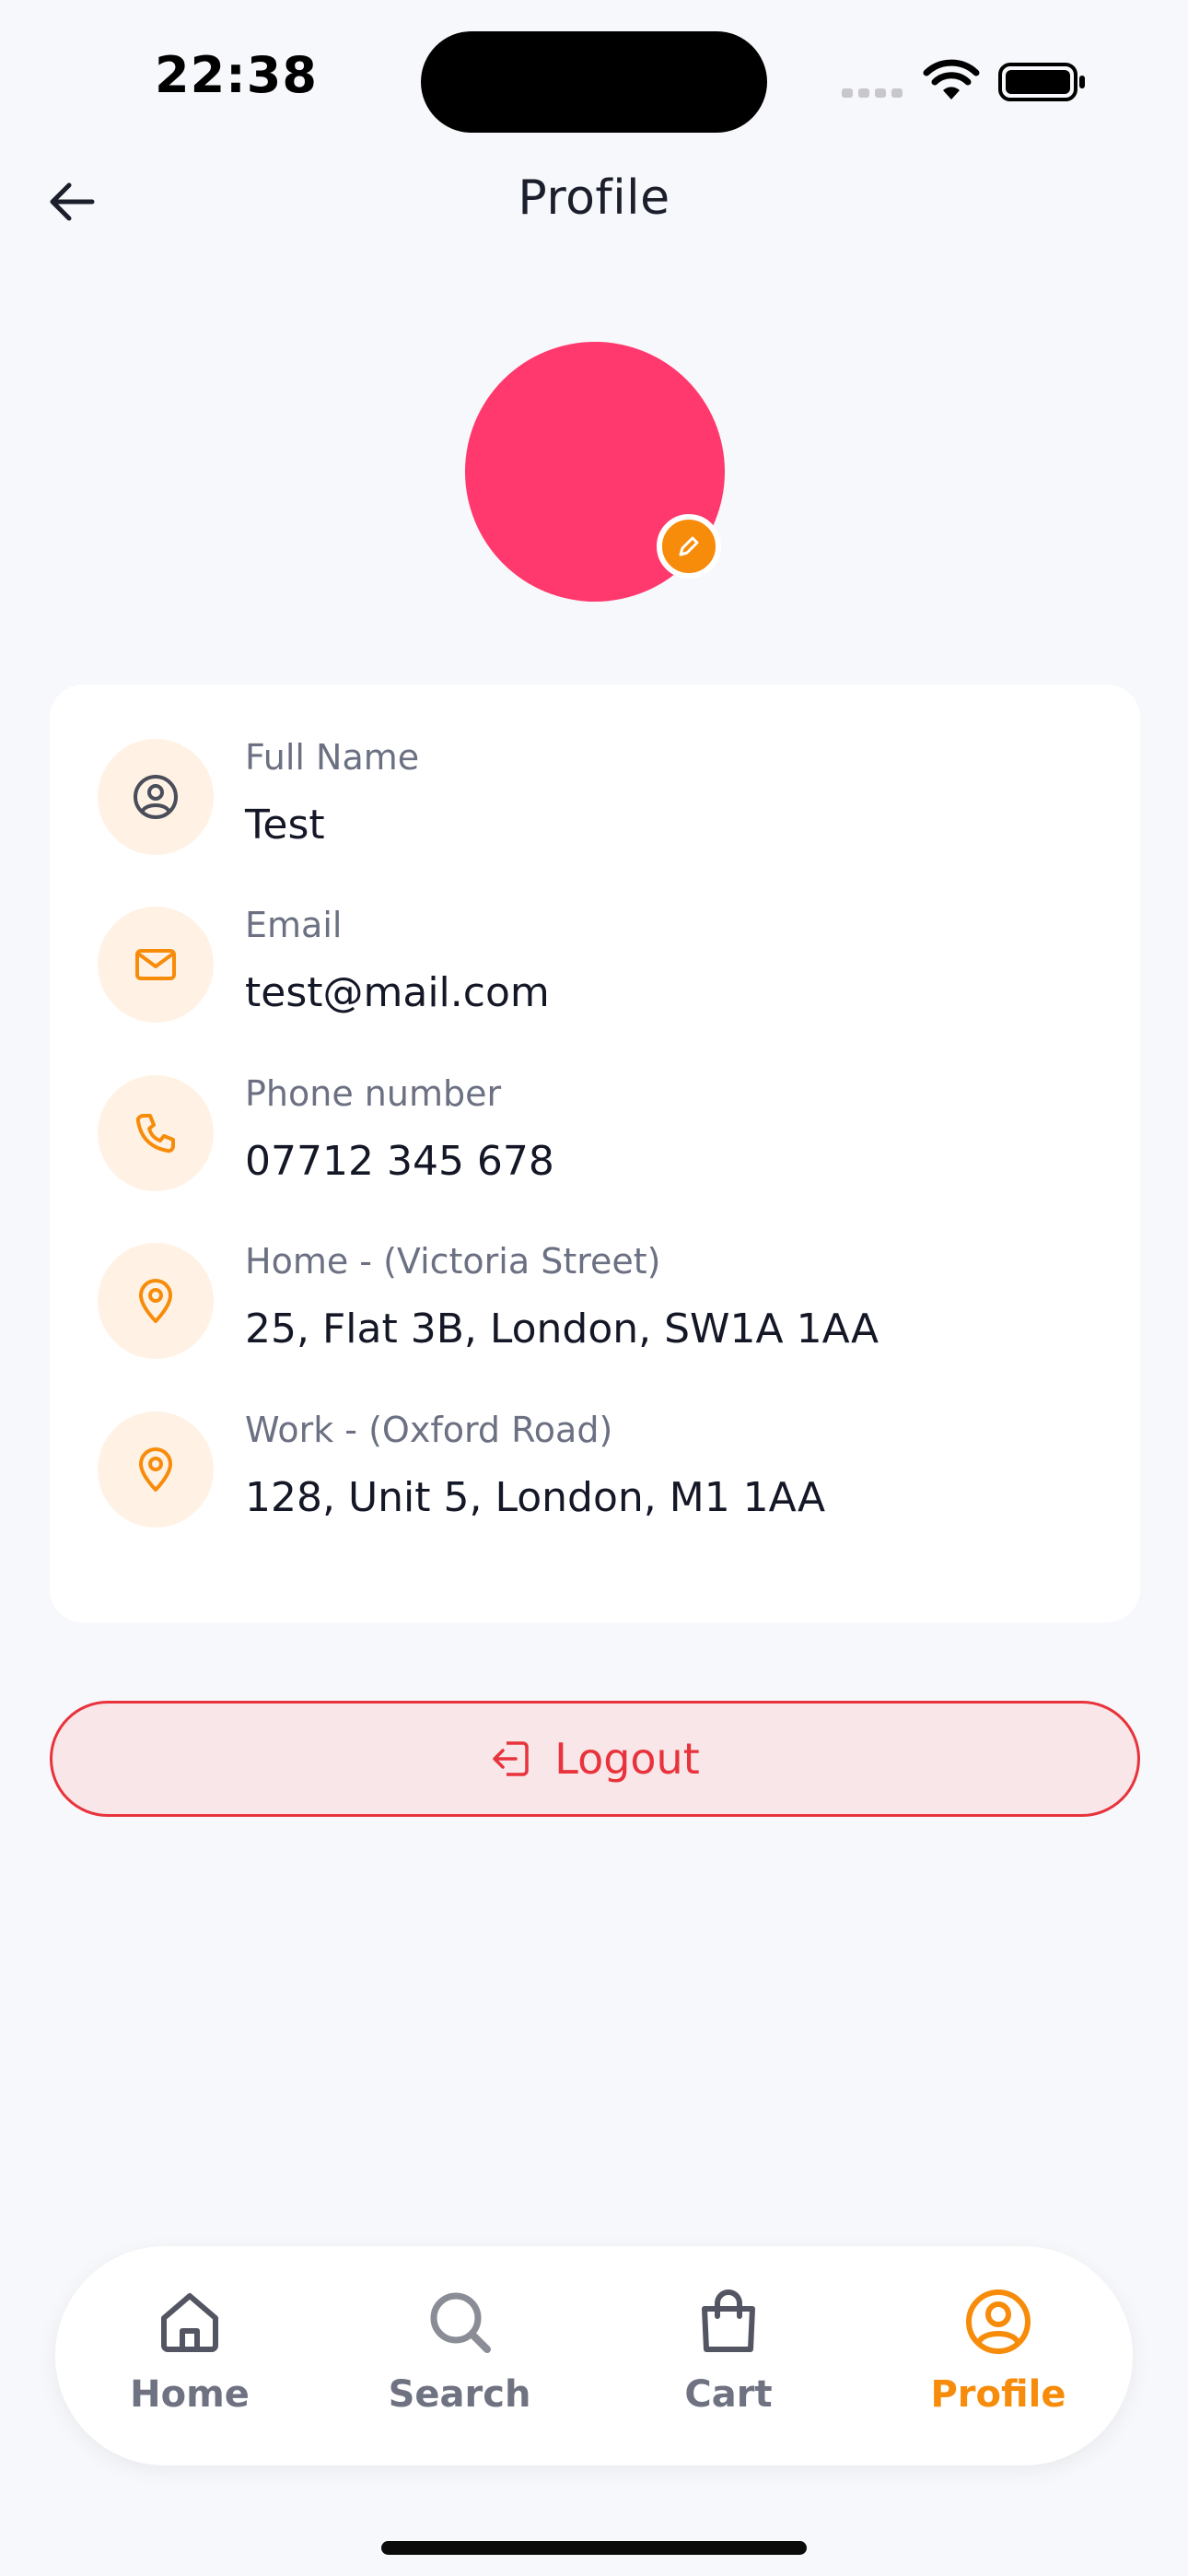 This screenshot has height=2576, width=1188. Describe the element at coordinates (998, 2355) in the screenshot. I see `nav-item-profile: Profile` at that location.